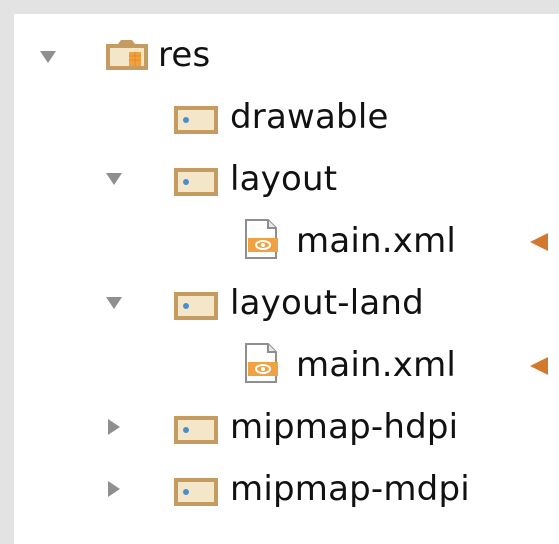 The height and width of the screenshot is (544, 559). I want to click on tree-label-res: res, so click(184, 55).